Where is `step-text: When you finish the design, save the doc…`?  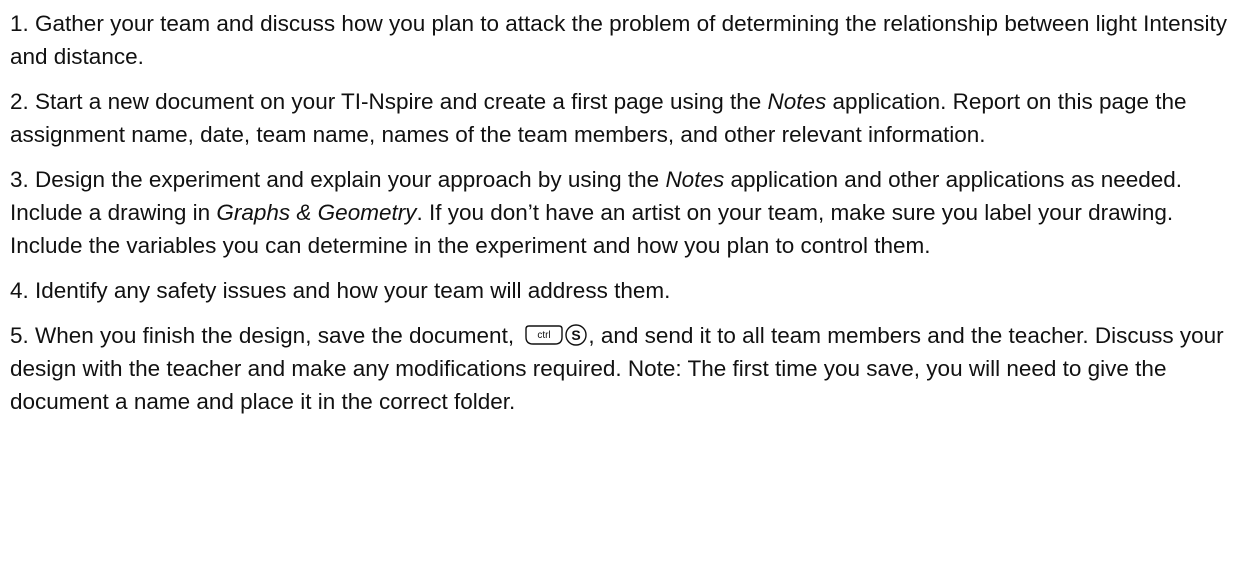 step-text: When you finish the design, save the doc… is located at coordinates (278, 335).